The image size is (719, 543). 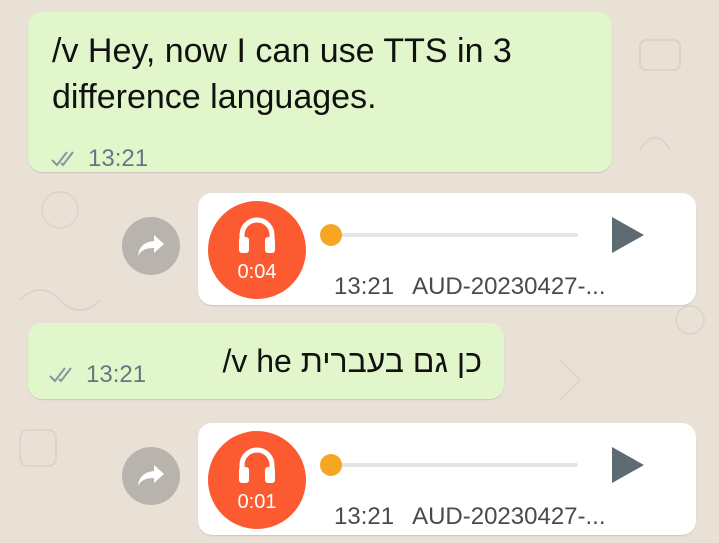 What do you see at coordinates (257, 502) in the screenshot?
I see `audio-duration: 0:01` at bounding box center [257, 502].